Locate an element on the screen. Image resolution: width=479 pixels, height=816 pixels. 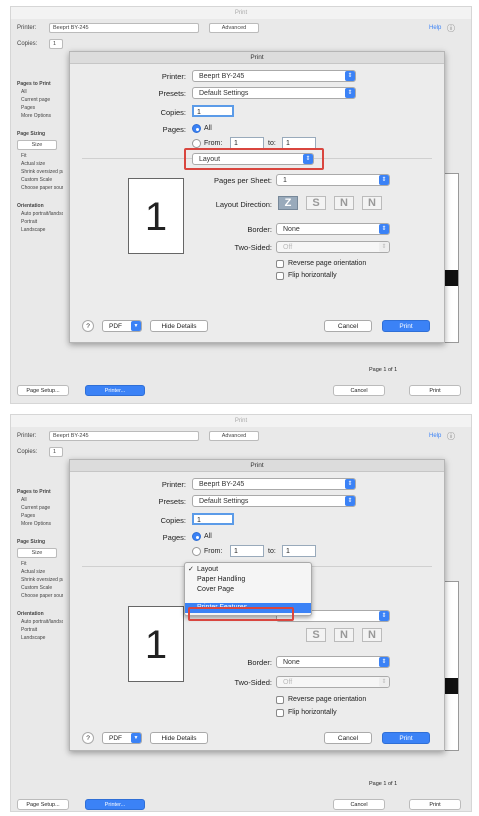
from-field: 1 is located at coordinates (247, 551).